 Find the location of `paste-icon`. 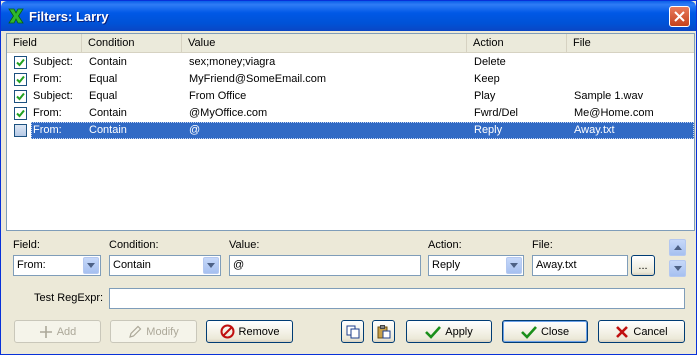

paste-icon is located at coordinates (383, 331).